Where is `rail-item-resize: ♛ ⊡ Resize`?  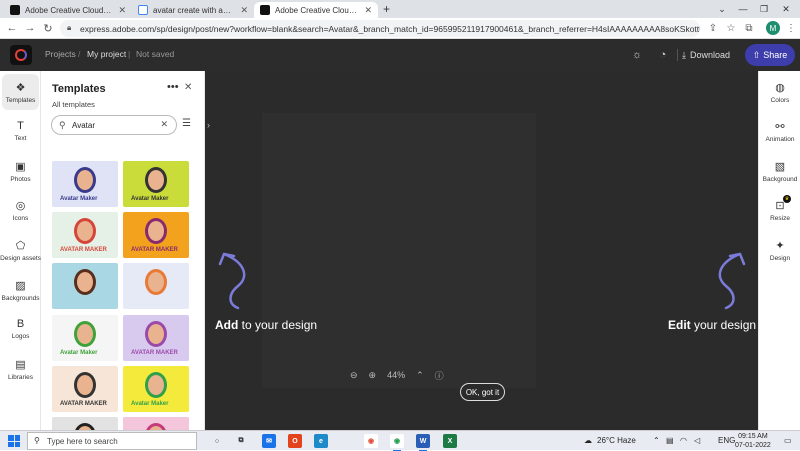
rail-item-resize: ♛ ⊡ Resize is located at coordinates (779, 210).